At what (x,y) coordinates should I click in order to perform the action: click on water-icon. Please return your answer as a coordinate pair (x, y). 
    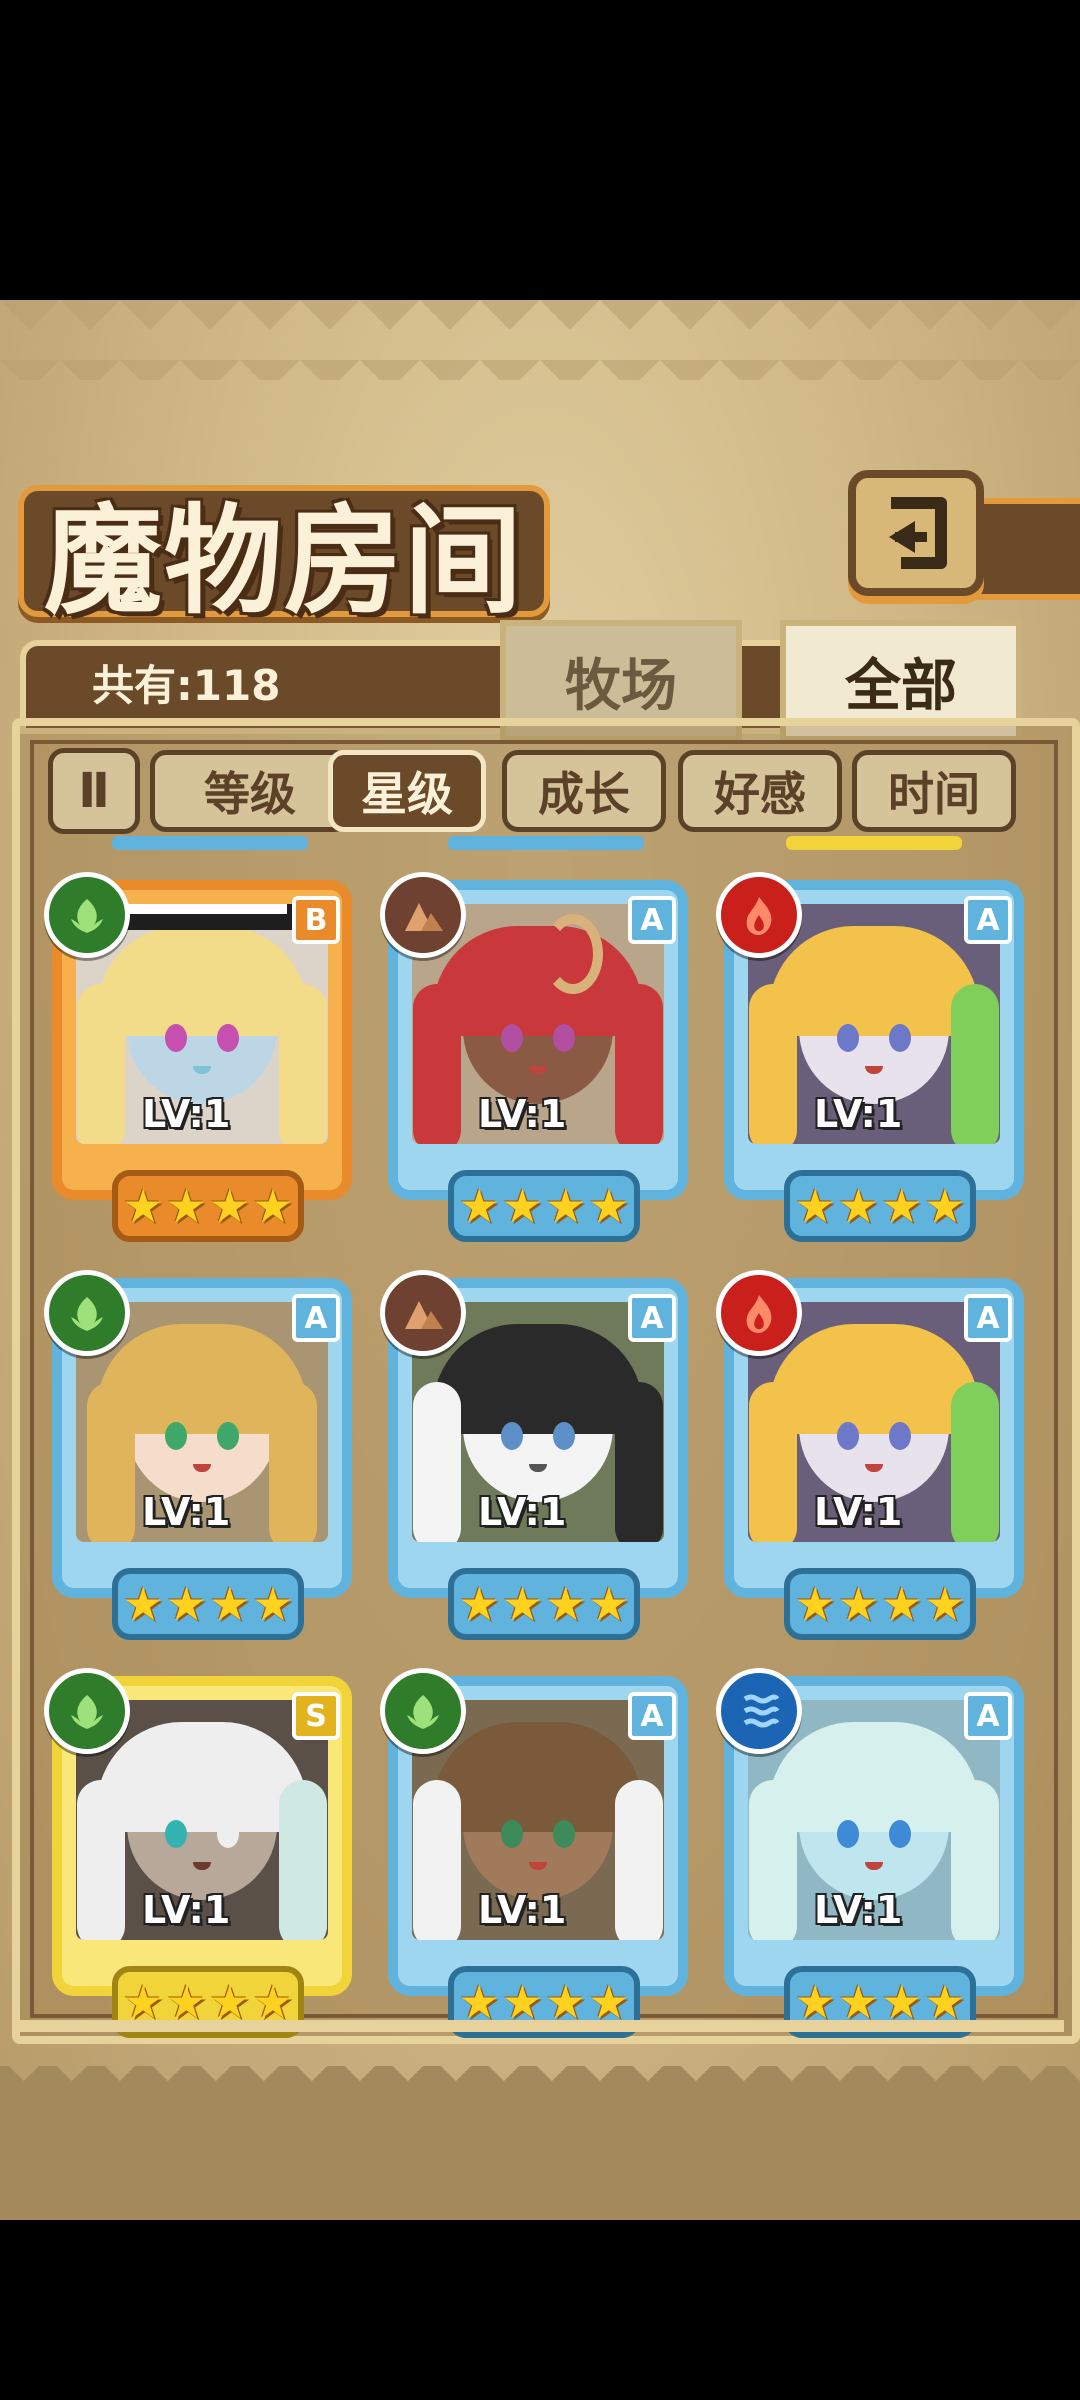
    Looking at the image, I should click on (759, 1711).